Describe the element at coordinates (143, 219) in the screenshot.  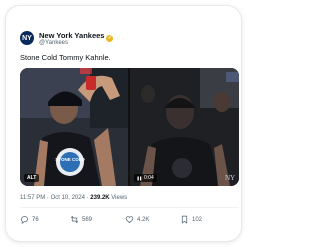
I see `like-count: 4.2K` at that location.